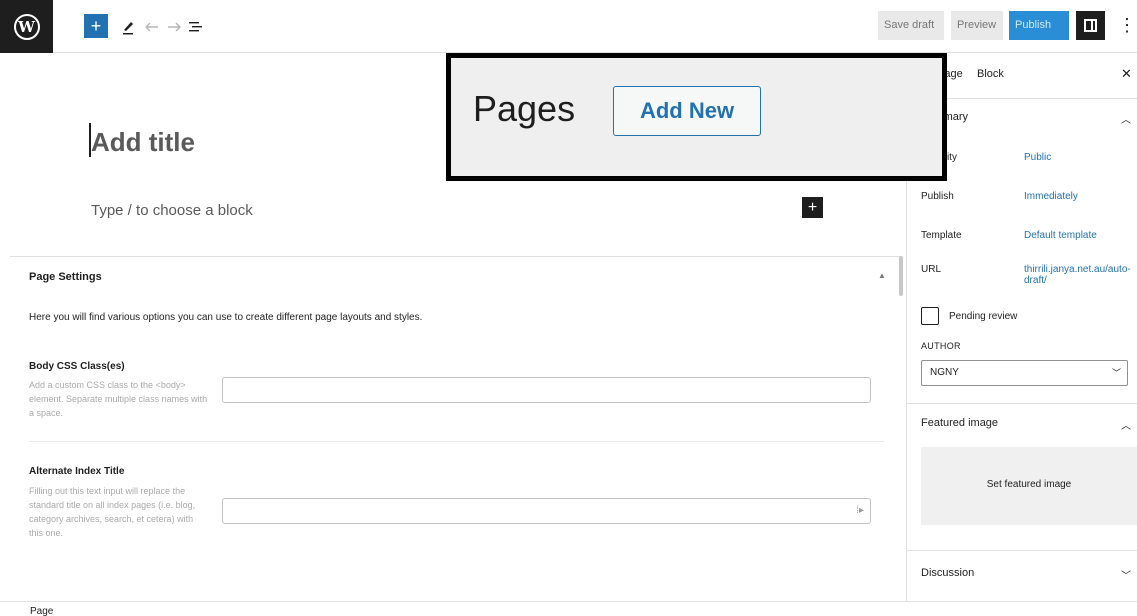 Image resolution: width=1137 pixels, height=616 pixels. What do you see at coordinates (1024, 373) in the screenshot?
I see `author-select: NGNY ﹀` at bounding box center [1024, 373].